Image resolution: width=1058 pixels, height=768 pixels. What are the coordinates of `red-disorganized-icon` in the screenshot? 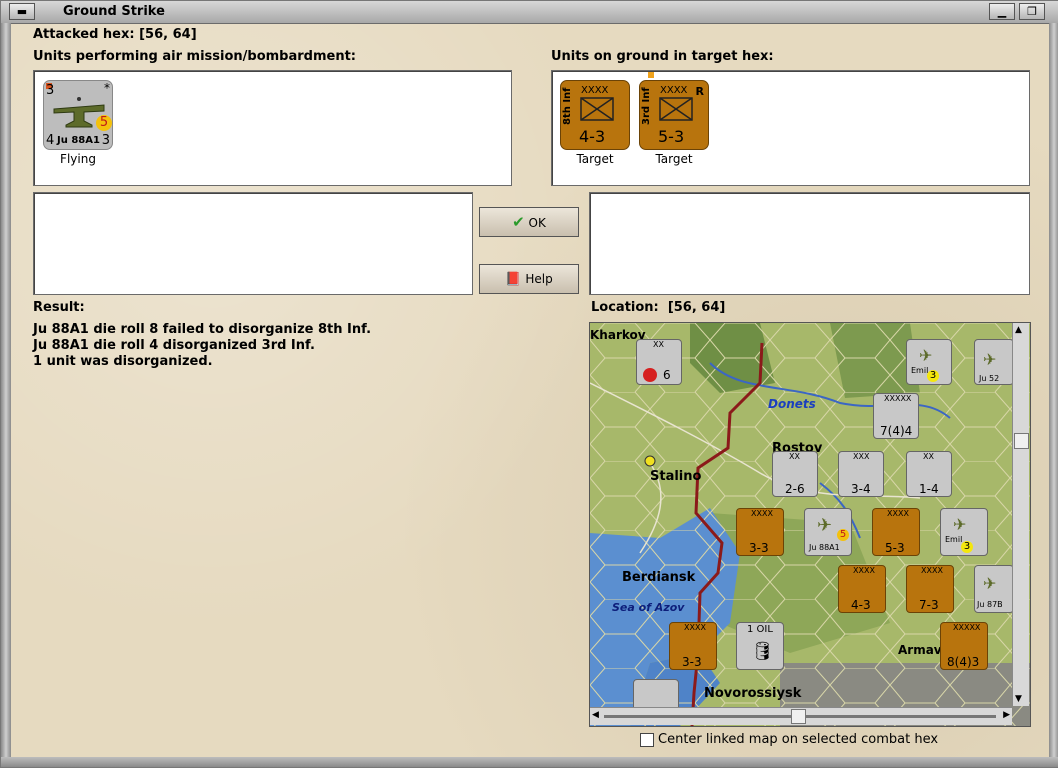 It's located at (650, 375).